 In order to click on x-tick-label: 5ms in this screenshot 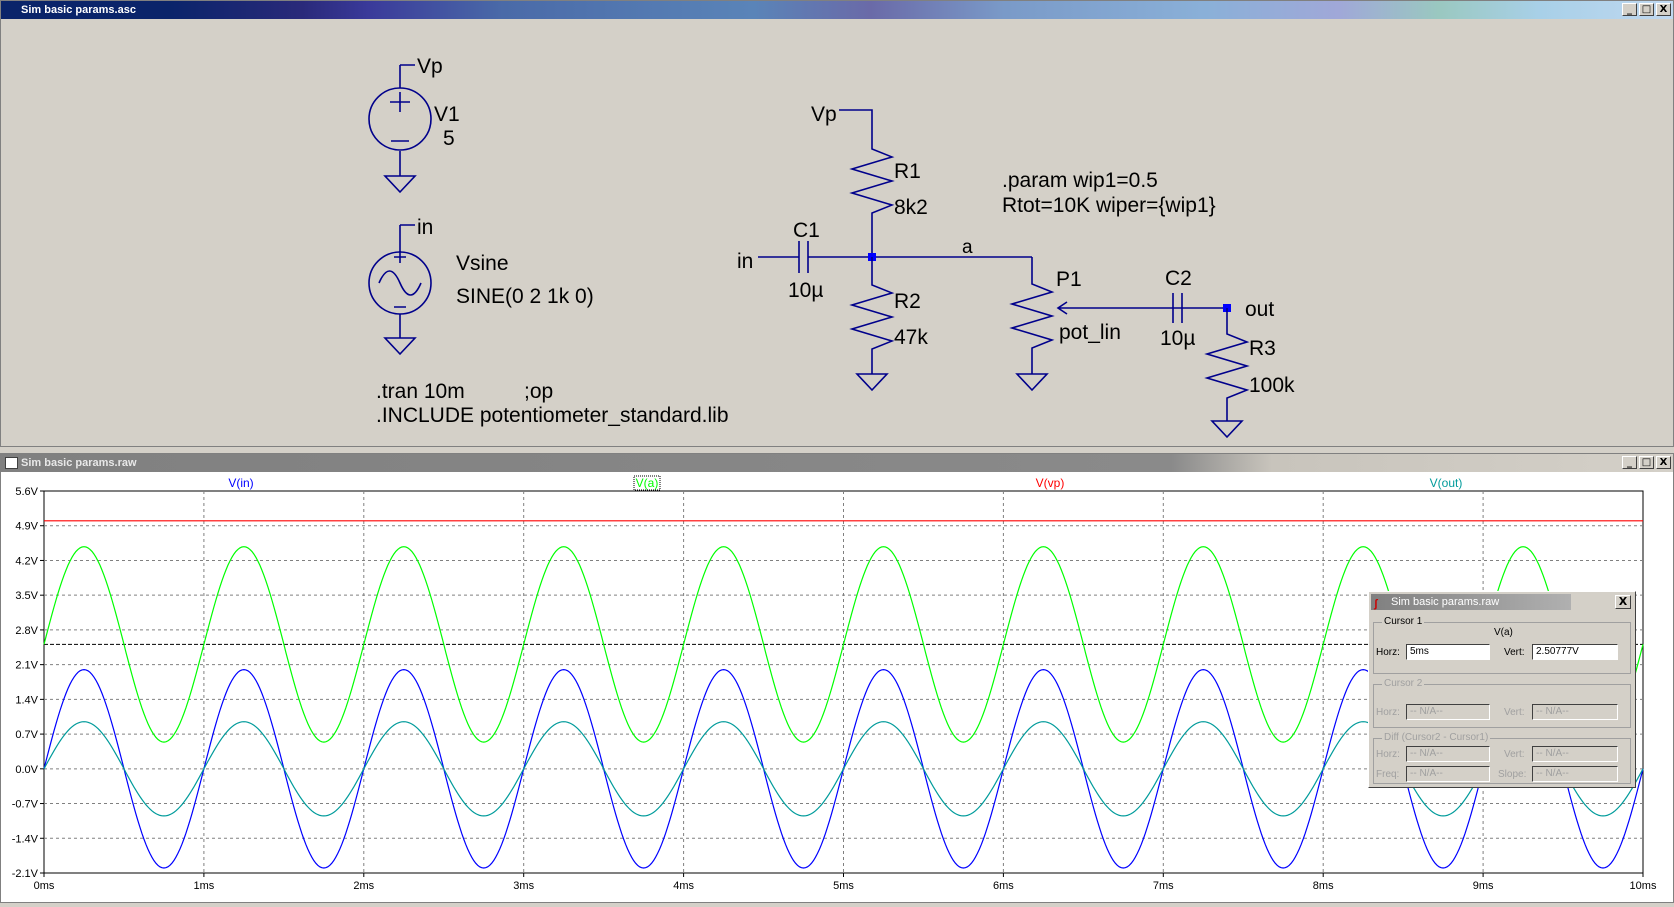, I will do `click(843, 886)`.